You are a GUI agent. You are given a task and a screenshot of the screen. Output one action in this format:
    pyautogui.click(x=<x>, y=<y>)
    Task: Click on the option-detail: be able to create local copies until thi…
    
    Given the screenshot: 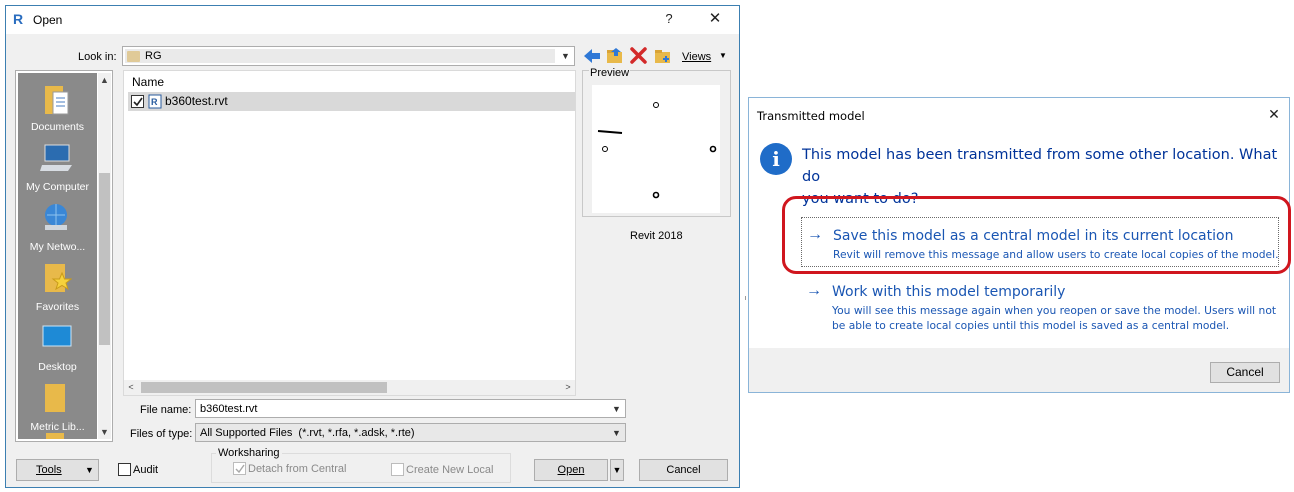 What is the action you would take?
    pyautogui.click(x=1031, y=325)
    